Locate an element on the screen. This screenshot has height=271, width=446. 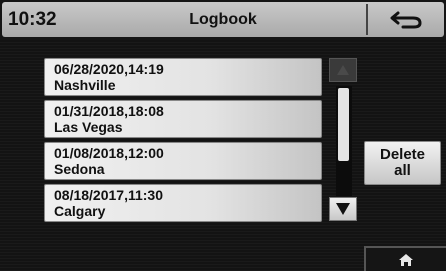
logbook-entry: 08/18/2017,11:30 Calgary is located at coordinates (183, 203).